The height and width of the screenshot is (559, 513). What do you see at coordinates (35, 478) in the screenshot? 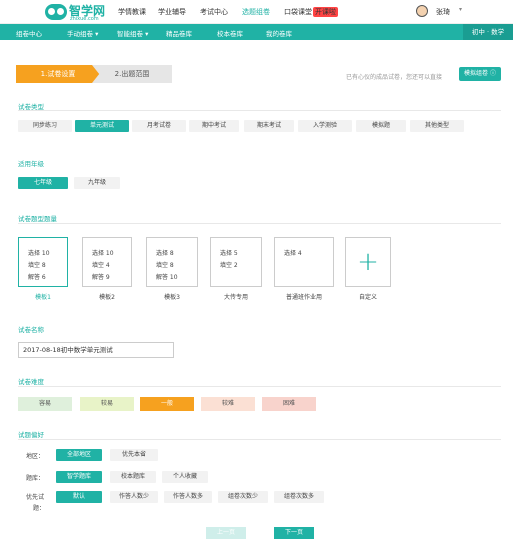
I see `bank-label: 题库：` at bounding box center [35, 478].